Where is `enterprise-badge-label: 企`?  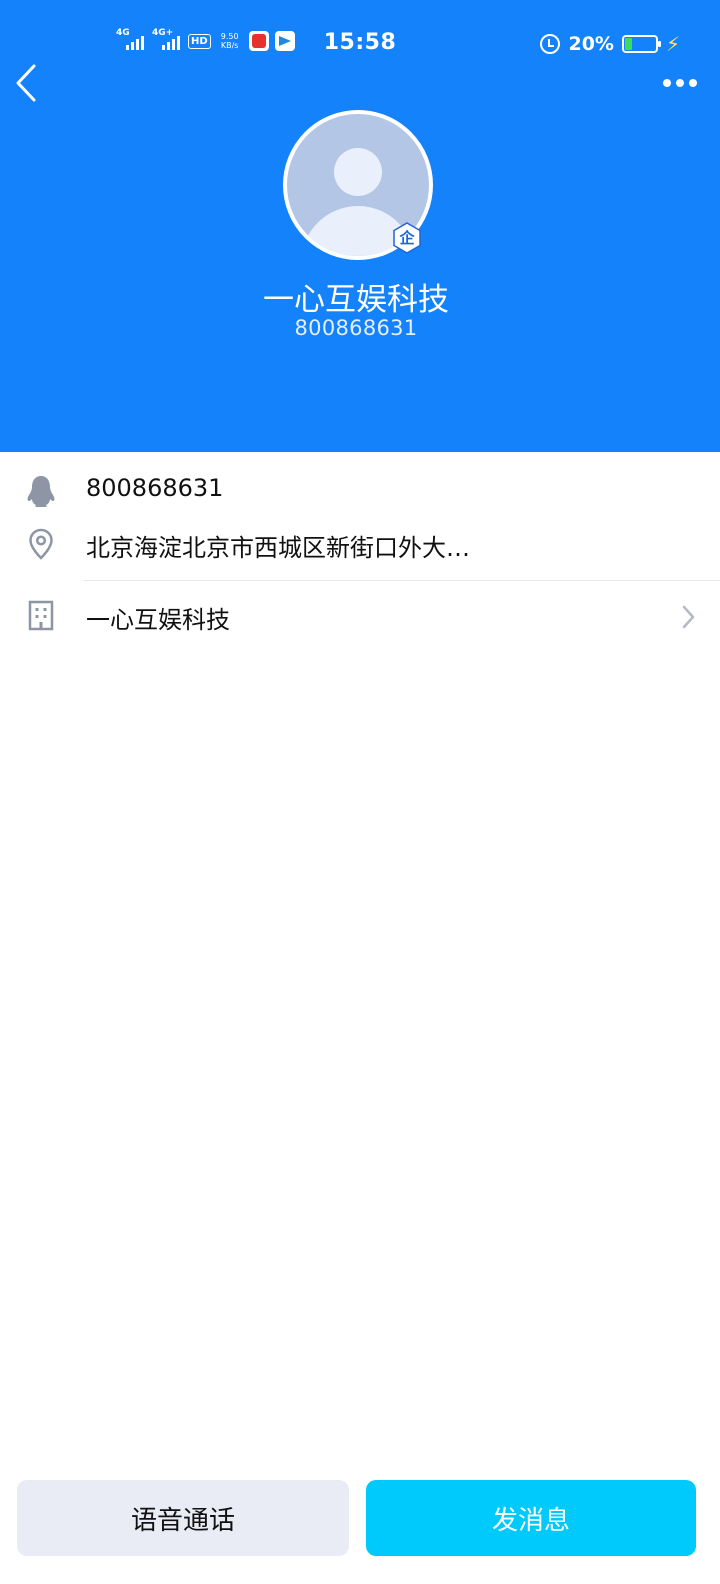 enterprise-badge-label: 企 is located at coordinates (407, 238).